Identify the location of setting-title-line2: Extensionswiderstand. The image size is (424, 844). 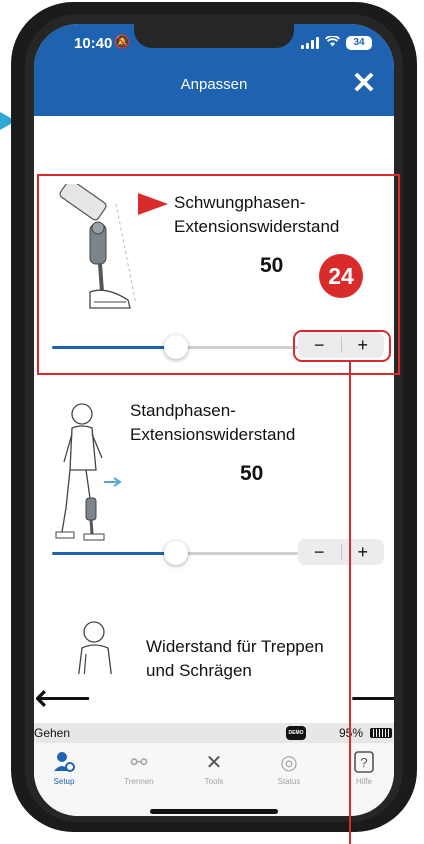
(213, 434).